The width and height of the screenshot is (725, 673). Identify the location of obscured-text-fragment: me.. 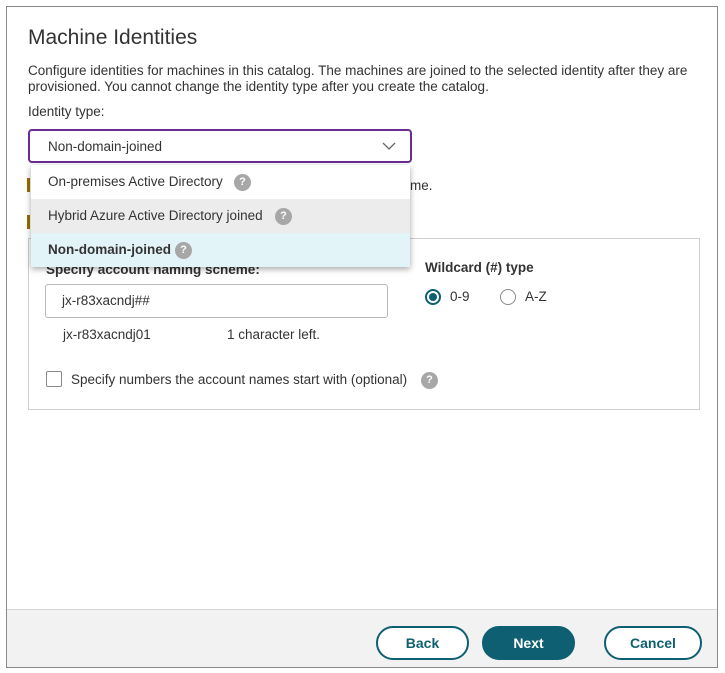
(421, 185).